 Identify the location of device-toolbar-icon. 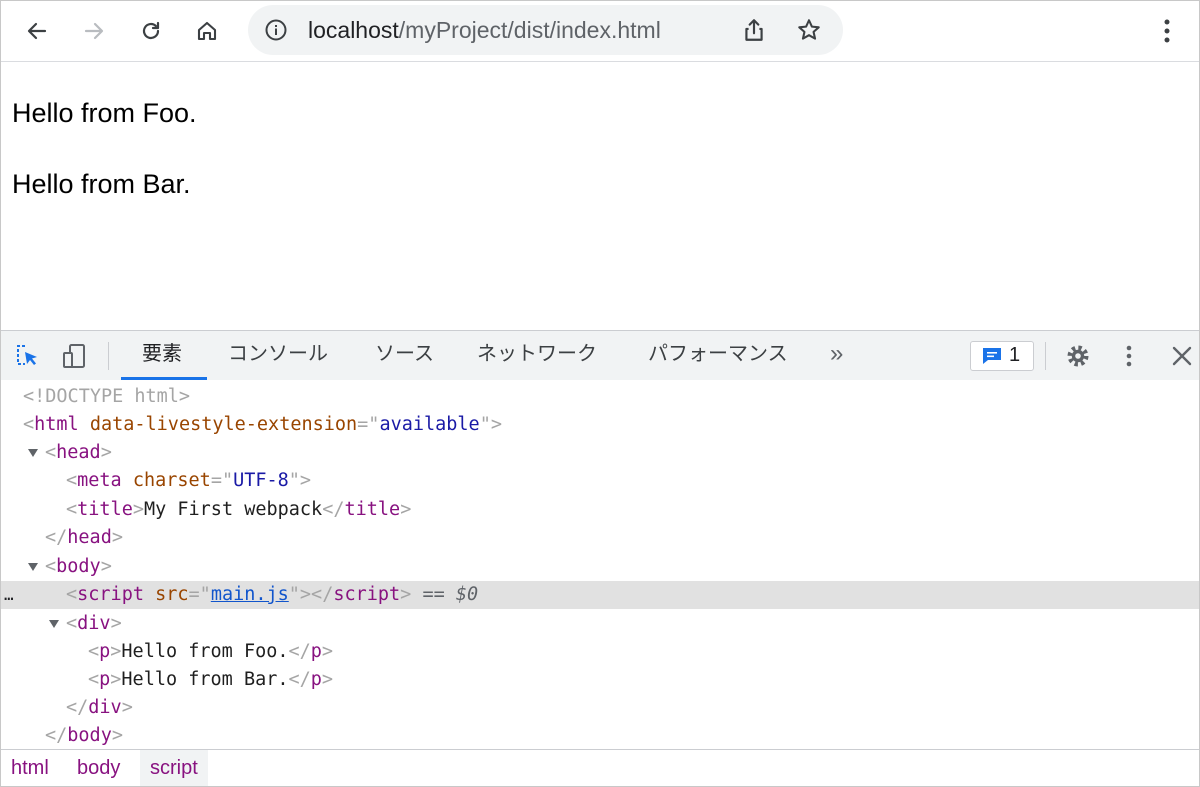
(74, 356).